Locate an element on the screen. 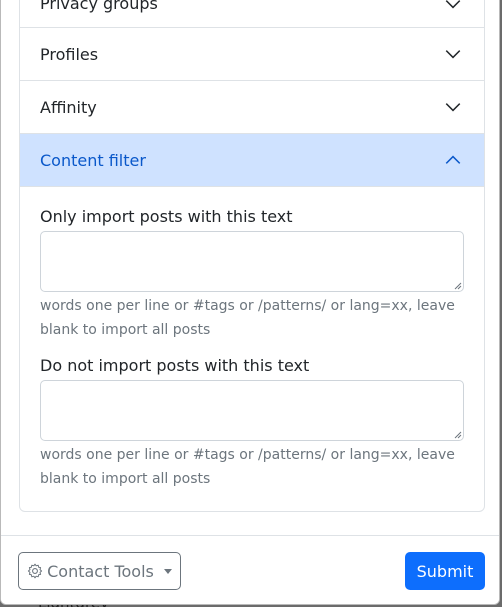 This screenshot has width=502, height=607. accordion-header-label: Affinity is located at coordinates (68, 107).